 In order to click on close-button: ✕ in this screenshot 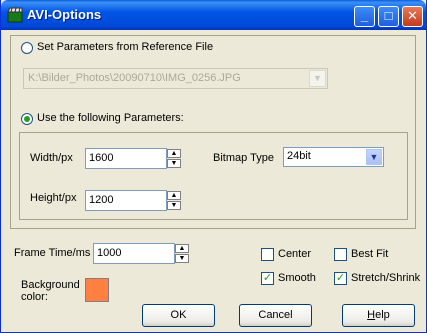, I will do `click(412, 16)`.